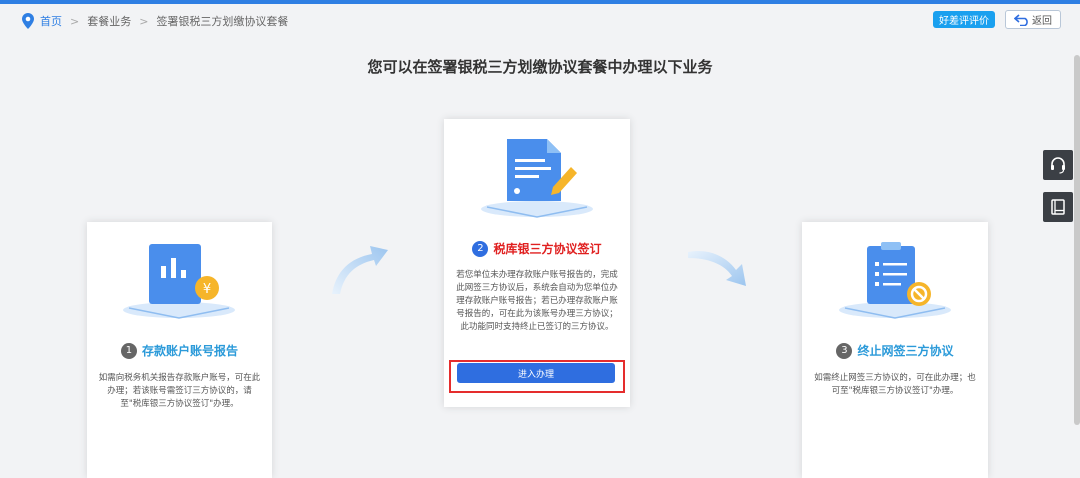  I want to click on location-pin-icon, so click(28, 21).